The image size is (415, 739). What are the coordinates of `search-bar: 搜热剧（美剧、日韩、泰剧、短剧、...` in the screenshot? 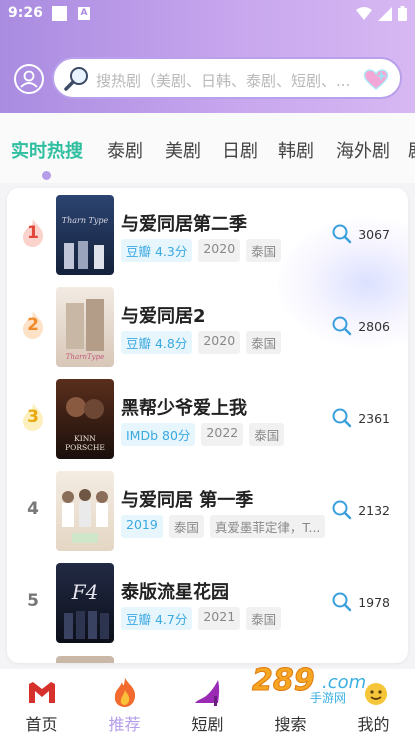 It's located at (227, 78).